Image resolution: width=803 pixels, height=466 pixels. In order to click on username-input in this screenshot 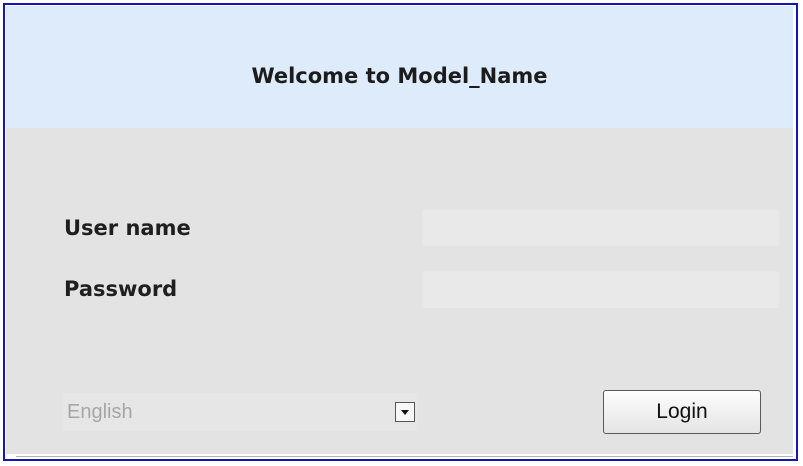, I will do `click(601, 227)`.